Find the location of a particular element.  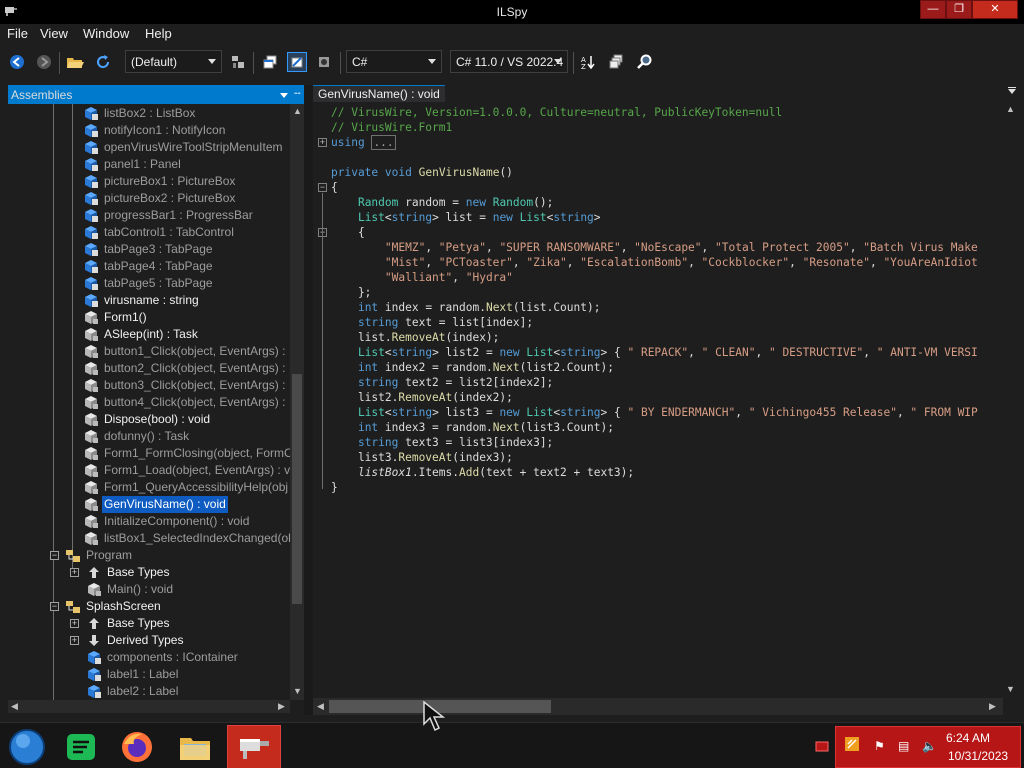

editor-horizontal-scrollbar: ◀ ▶ is located at coordinates (658, 706).